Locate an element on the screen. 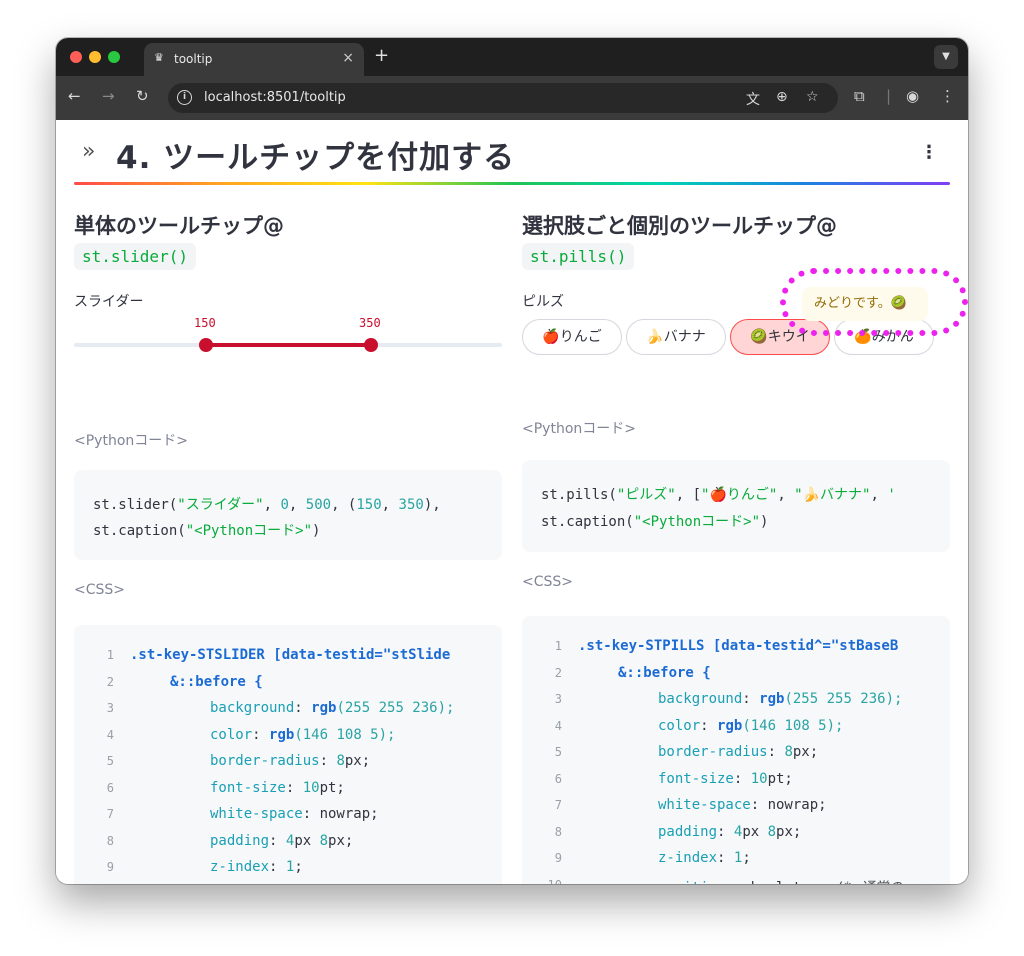 The width and height of the screenshot is (1024, 956). header-rainbow-divider is located at coordinates (512, 183).